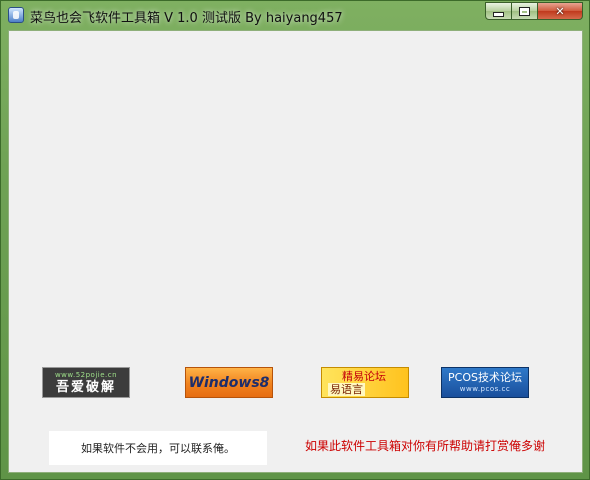  I want to click on banner-windows8: Windows8, so click(229, 382).